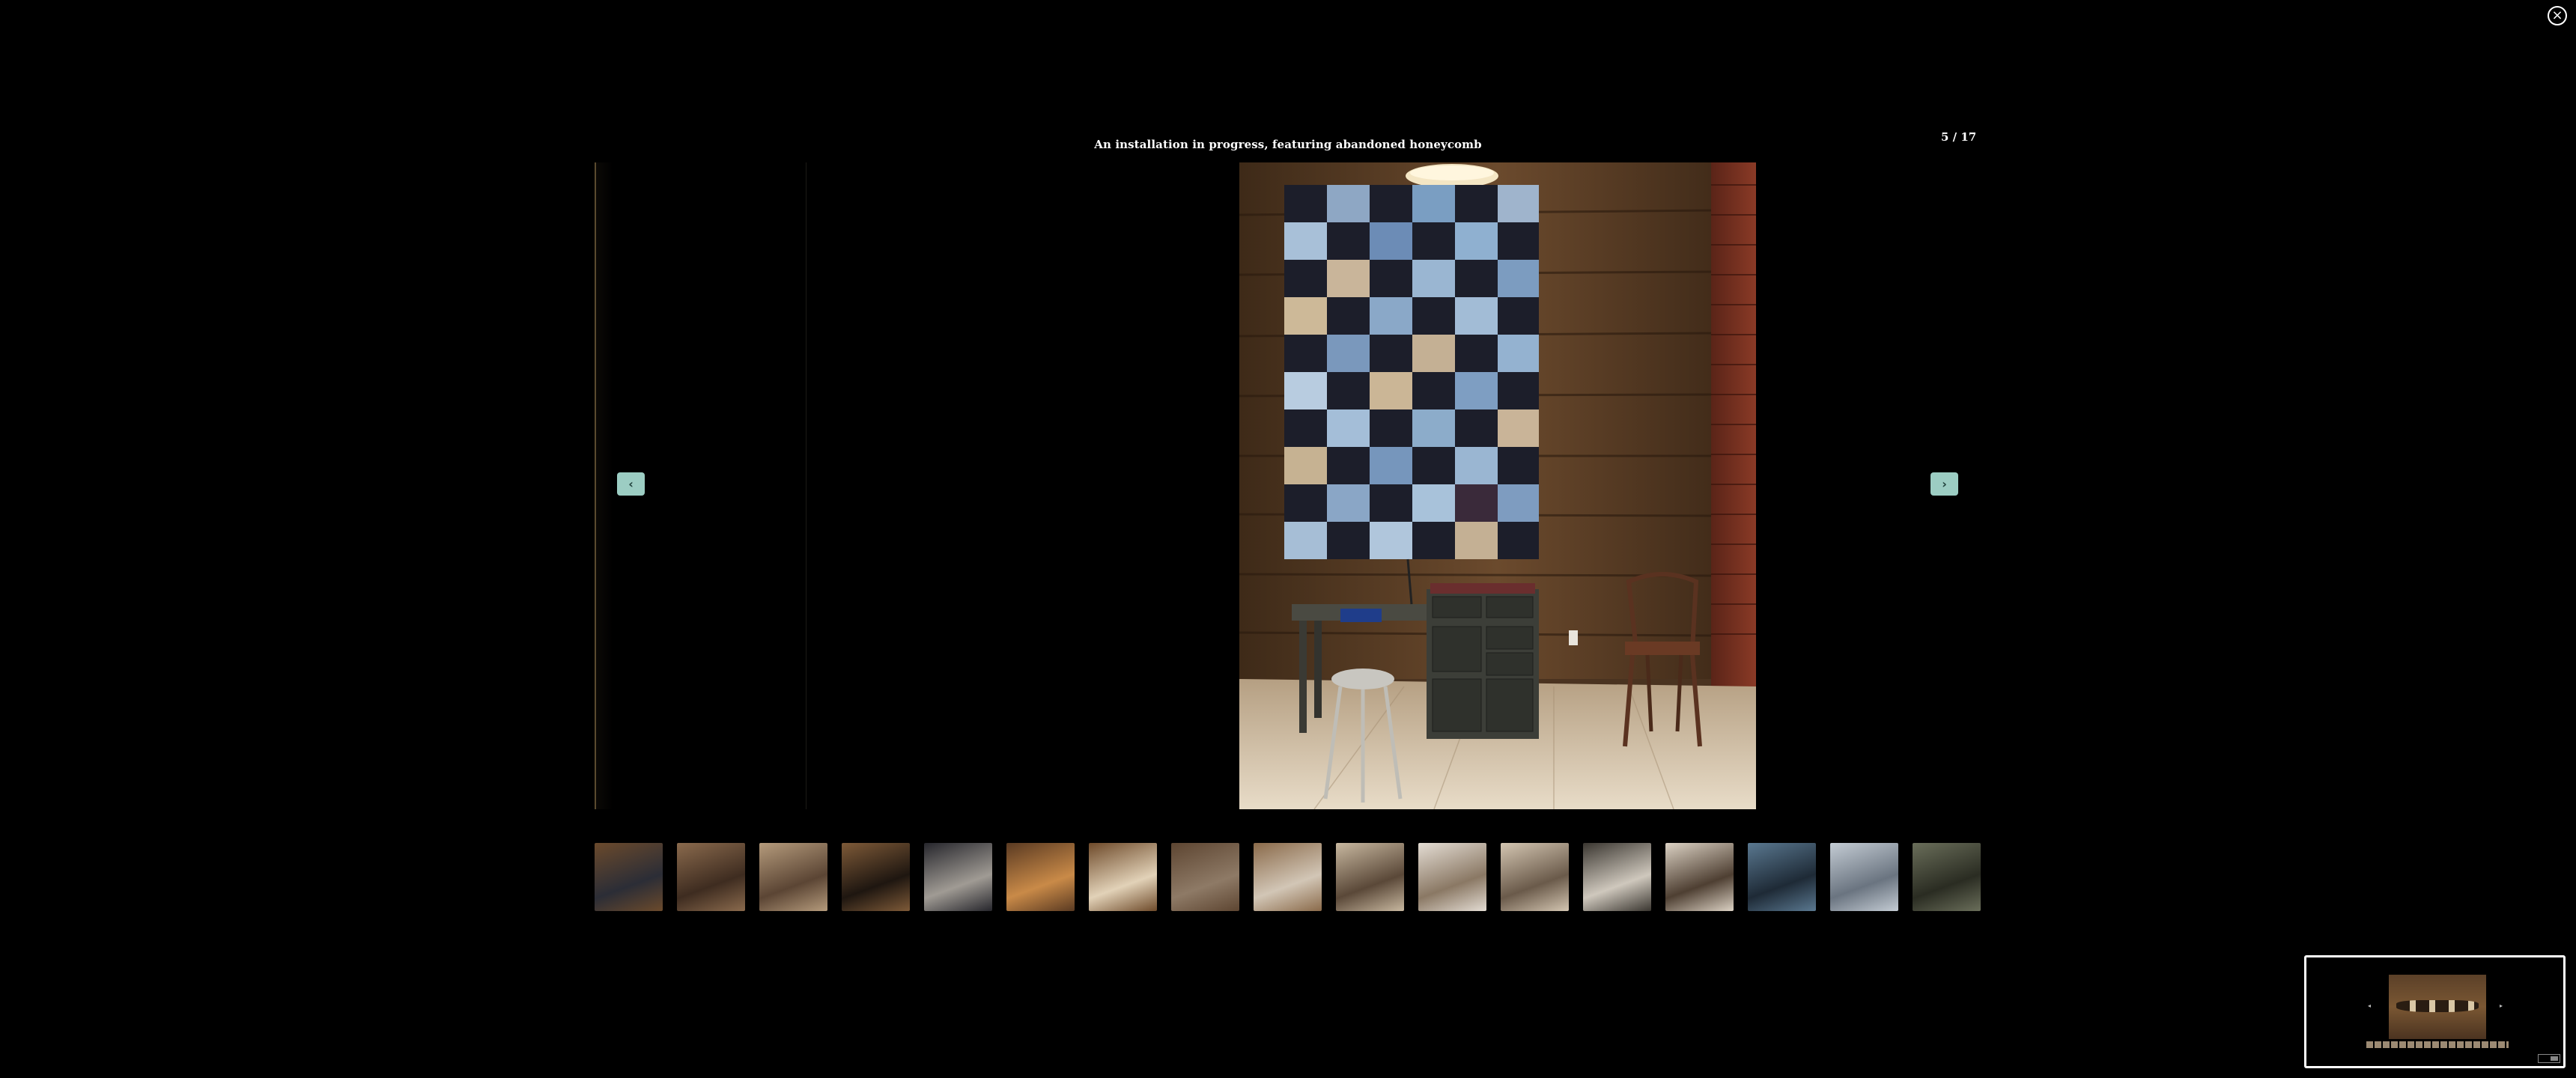 This screenshot has height=1078, width=2576. Describe the element at coordinates (1944, 484) in the screenshot. I see `chevron-right-icon: ›` at that location.